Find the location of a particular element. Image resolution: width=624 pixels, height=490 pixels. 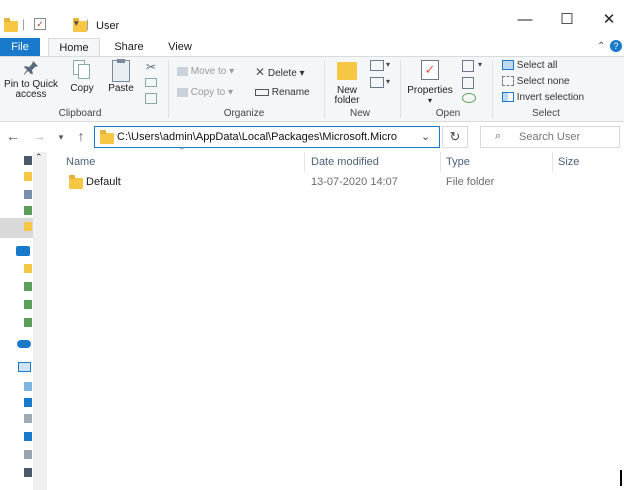

tab-view: View is located at coordinates (180, 47).